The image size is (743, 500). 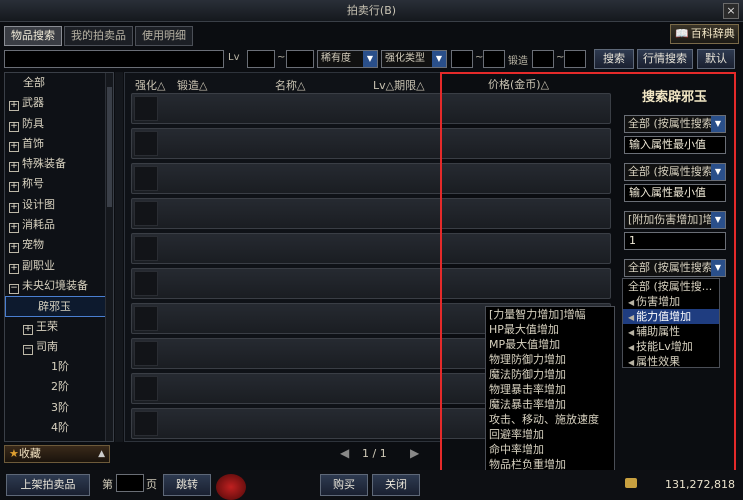 What do you see at coordinates (396, 485) in the screenshot?
I see `close-button: 关闭` at bounding box center [396, 485].